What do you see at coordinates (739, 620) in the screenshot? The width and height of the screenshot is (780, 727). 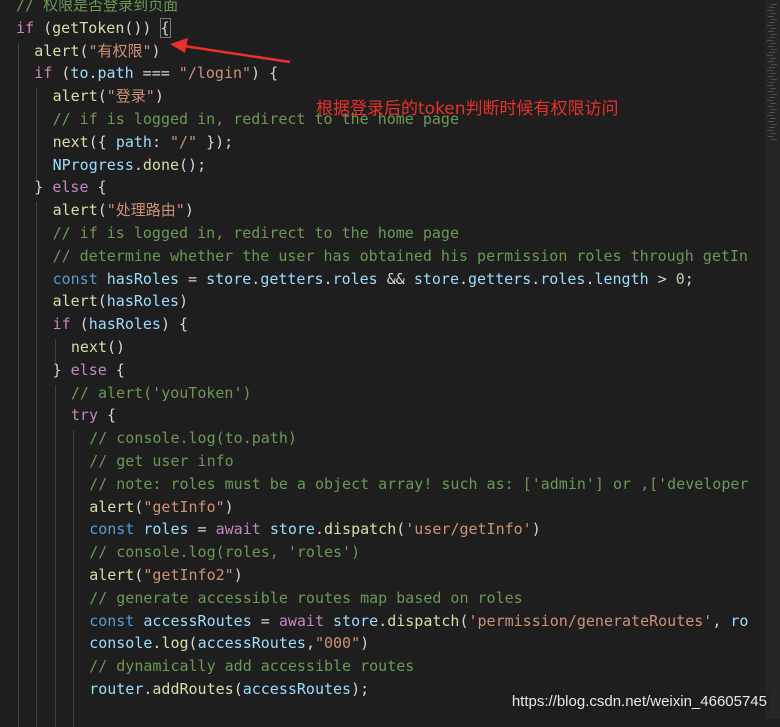 I see `code-token: ro` at bounding box center [739, 620].